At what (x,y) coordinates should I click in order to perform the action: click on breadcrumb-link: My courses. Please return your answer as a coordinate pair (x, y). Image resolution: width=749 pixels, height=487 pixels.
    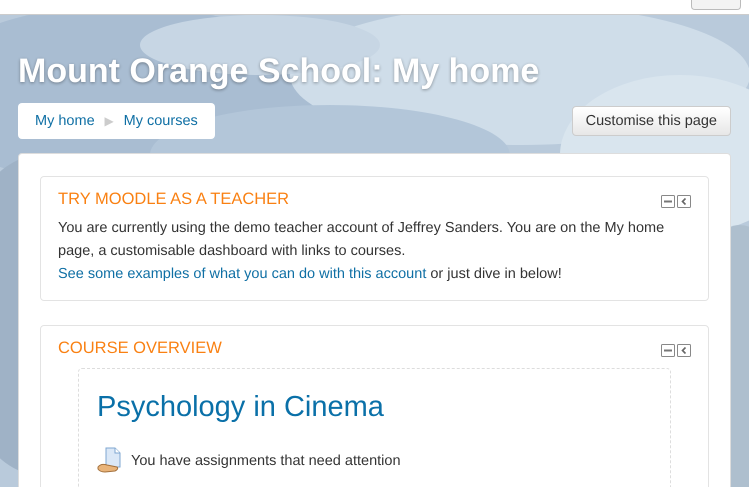
    Looking at the image, I should click on (161, 121).